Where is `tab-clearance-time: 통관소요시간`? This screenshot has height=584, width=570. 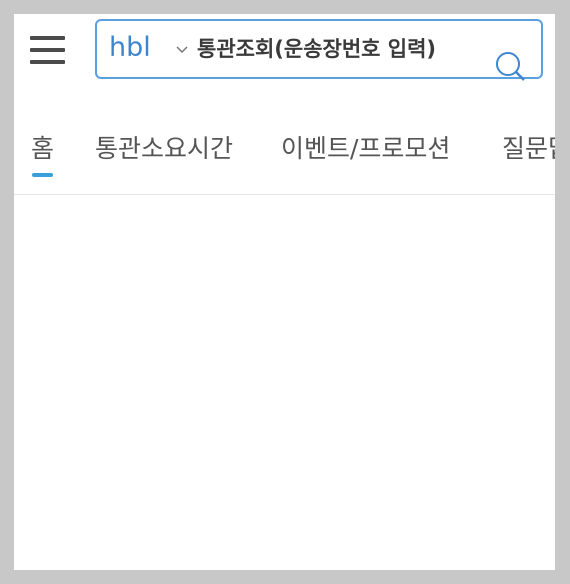 tab-clearance-time: 통관소요시간 is located at coordinates (164, 149).